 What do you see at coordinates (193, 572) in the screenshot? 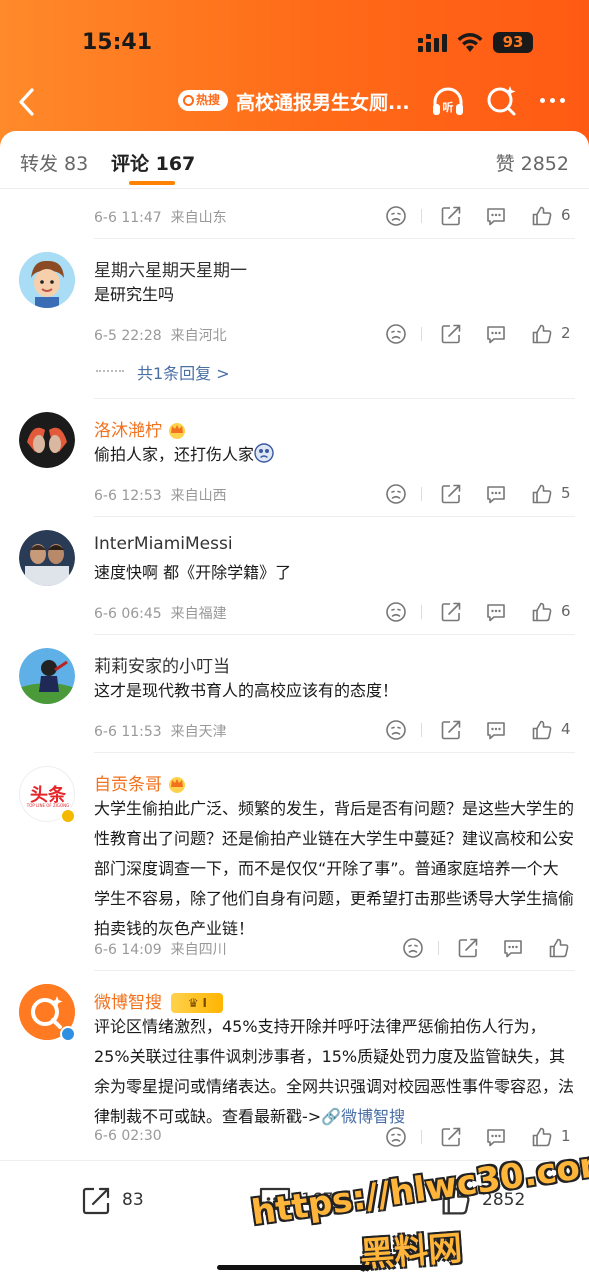
I see `comment-text: 速度快啊 都《开除学籍》了` at bounding box center [193, 572].